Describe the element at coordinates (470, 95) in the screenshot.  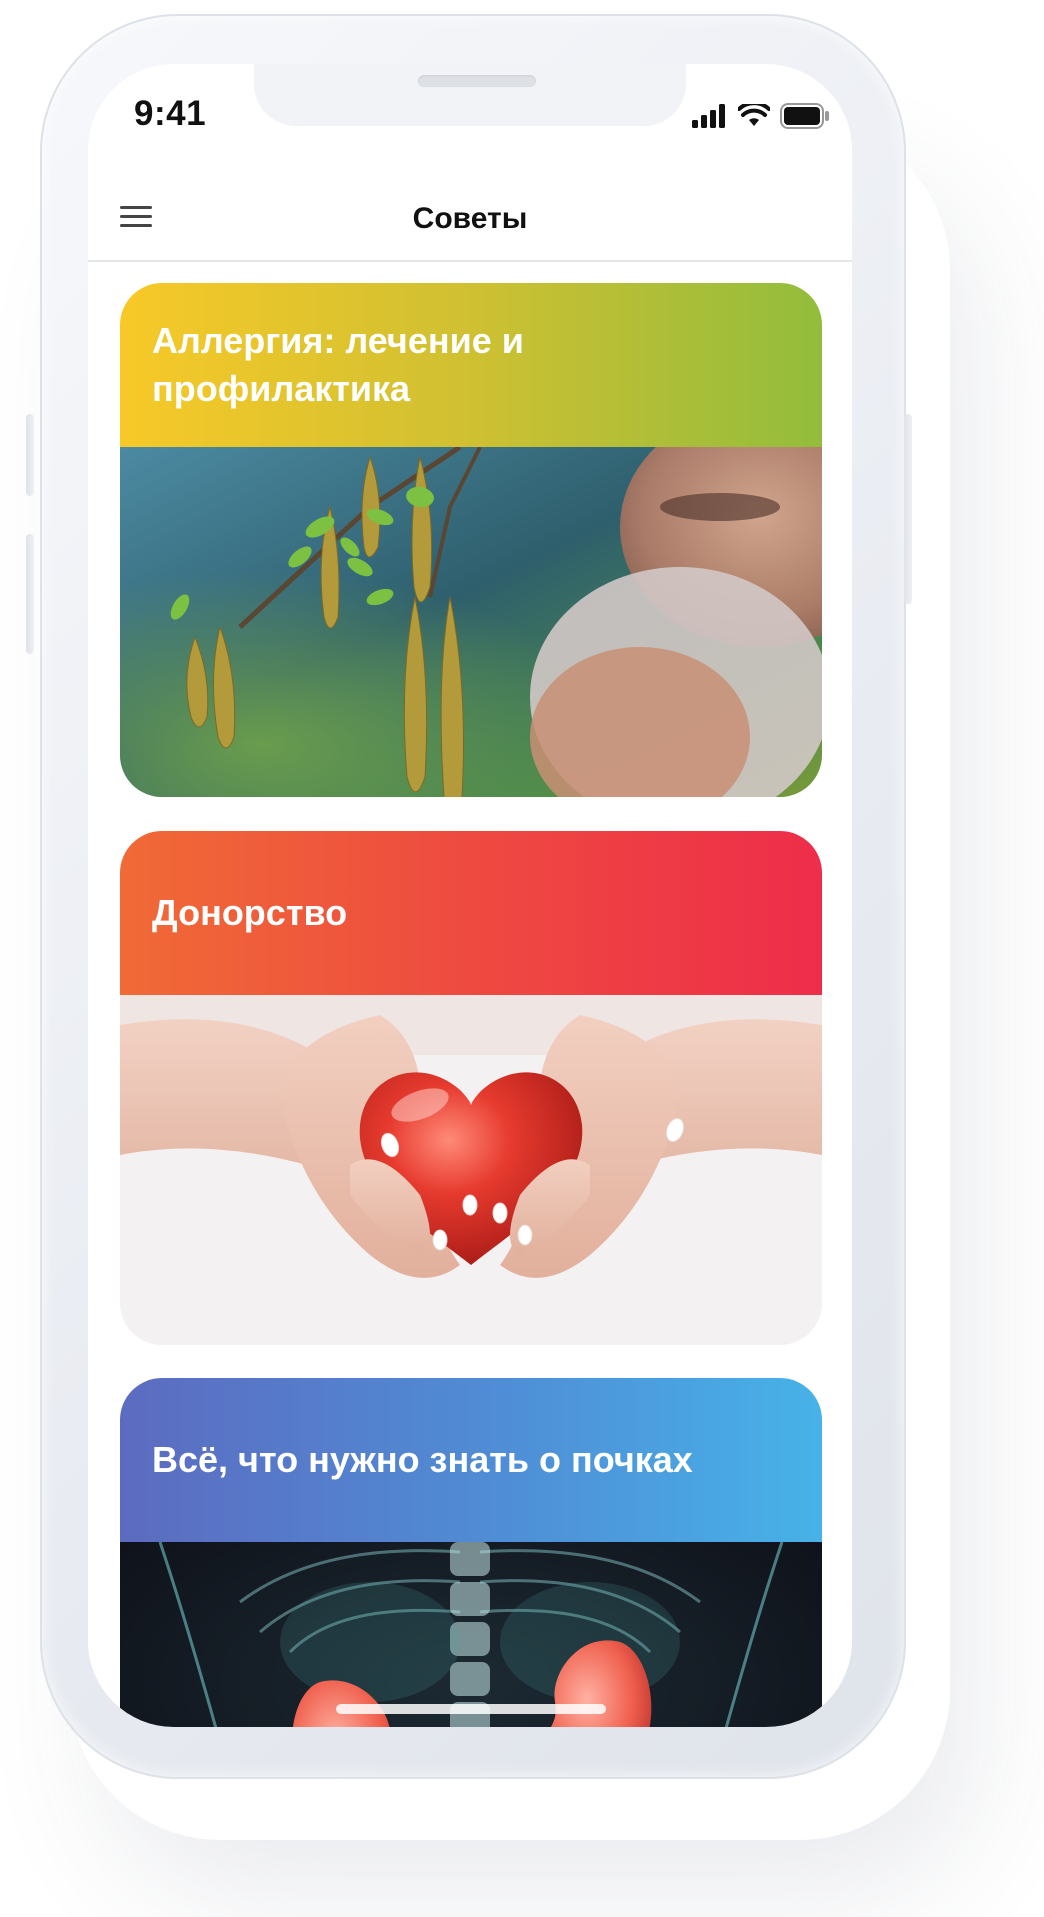
I see `notch` at that location.